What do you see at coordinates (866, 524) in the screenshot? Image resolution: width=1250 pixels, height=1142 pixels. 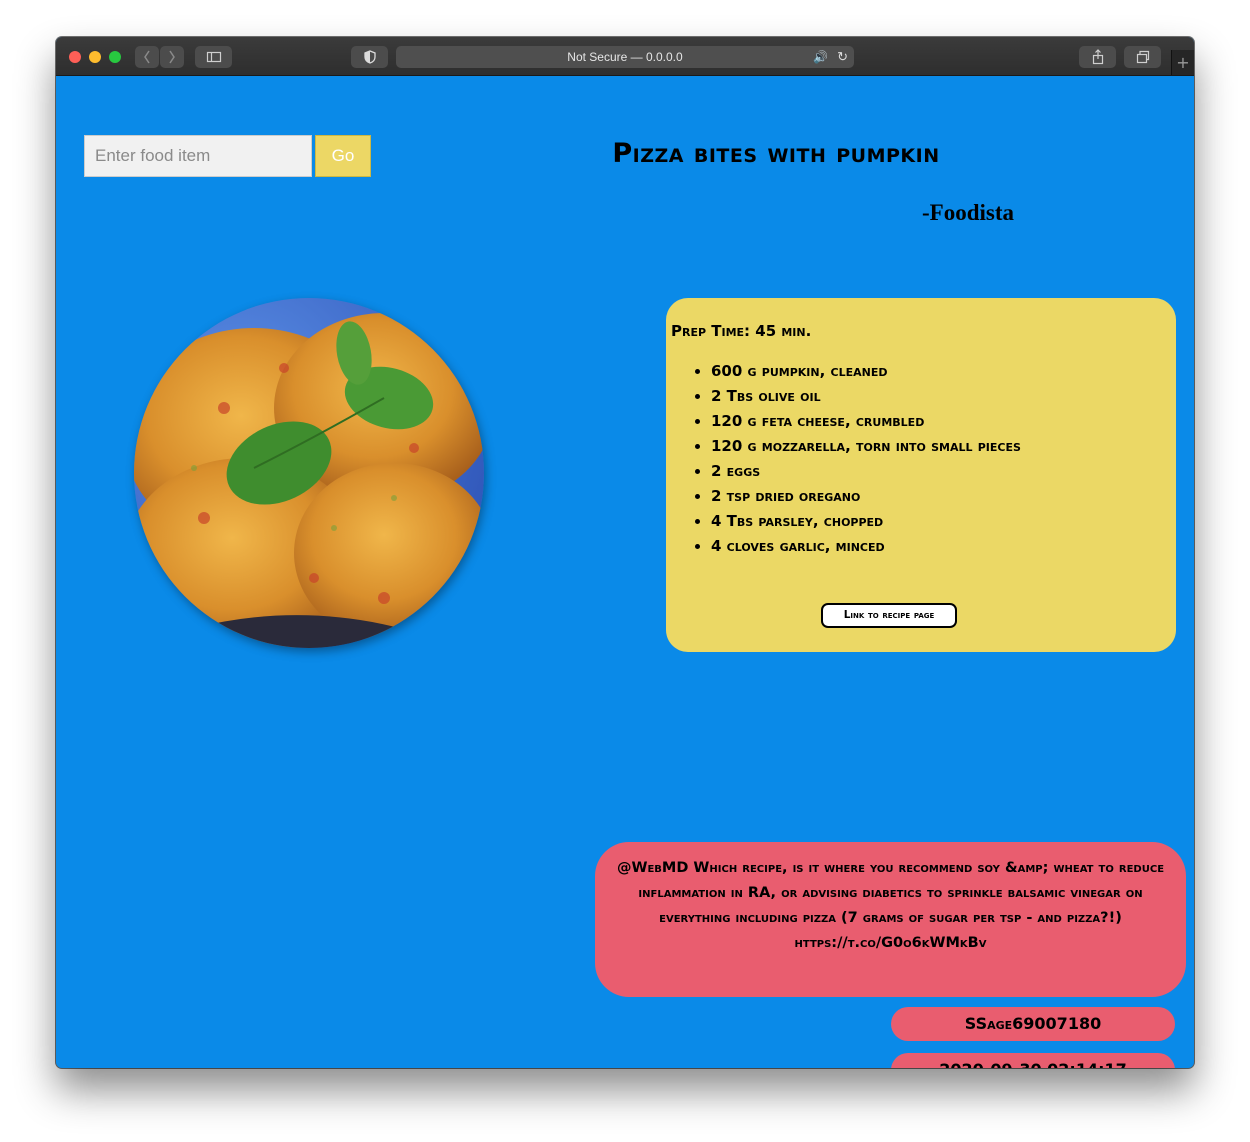 I see `ingredient-item: 4 Tbs parsley, chopped` at bounding box center [866, 524].